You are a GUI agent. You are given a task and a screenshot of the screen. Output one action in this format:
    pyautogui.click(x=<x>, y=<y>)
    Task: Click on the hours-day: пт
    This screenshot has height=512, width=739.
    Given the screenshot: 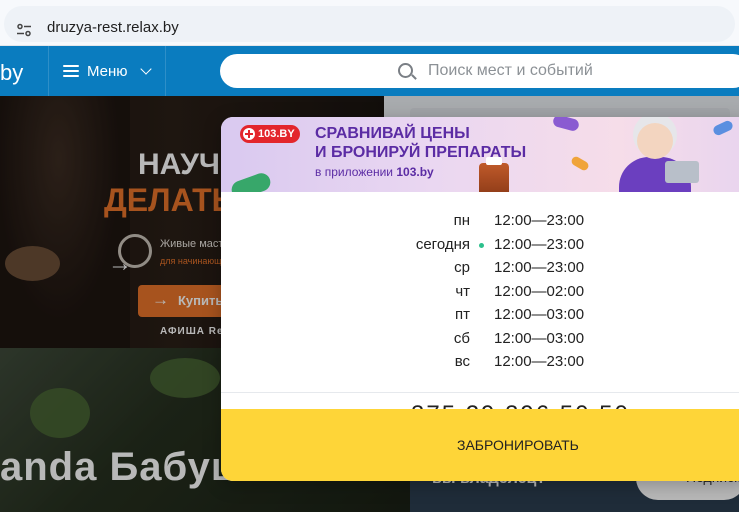 What is the action you would take?
    pyautogui.click(x=462, y=314)
    